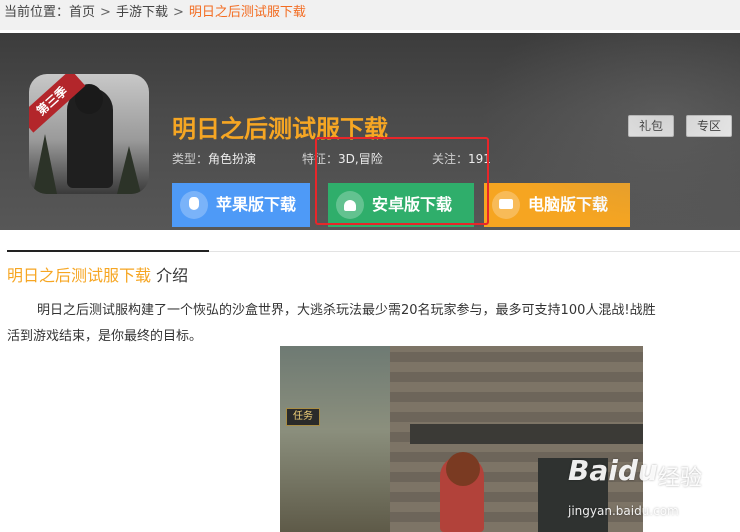 The height and width of the screenshot is (532, 740). What do you see at coordinates (370, 15) in the screenshot?
I see `breadcrumb: 当前位置：首页 > 手游下载 > 明日之后测试服下载` at bounding box center [370, 15].